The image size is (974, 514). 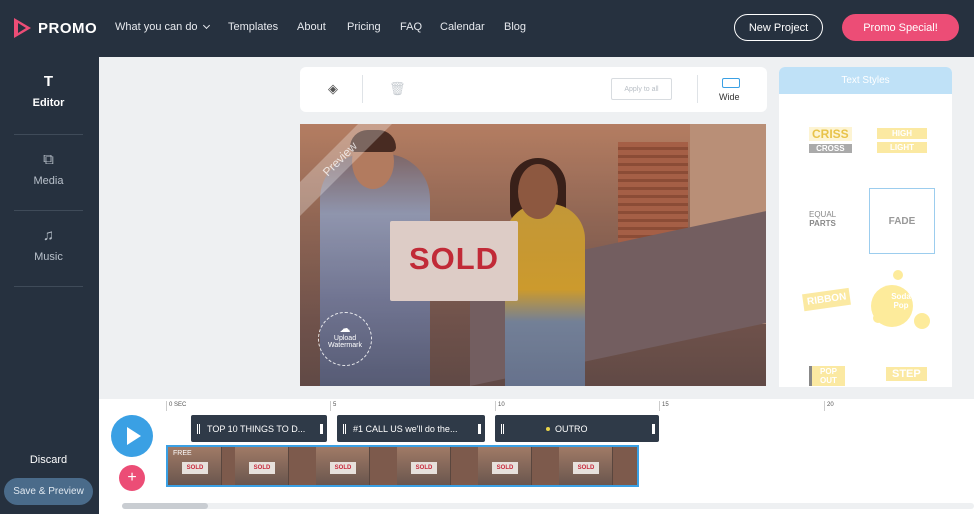 I want to click on cloud-upload-icon: ☁, so click(x=345, y=329).